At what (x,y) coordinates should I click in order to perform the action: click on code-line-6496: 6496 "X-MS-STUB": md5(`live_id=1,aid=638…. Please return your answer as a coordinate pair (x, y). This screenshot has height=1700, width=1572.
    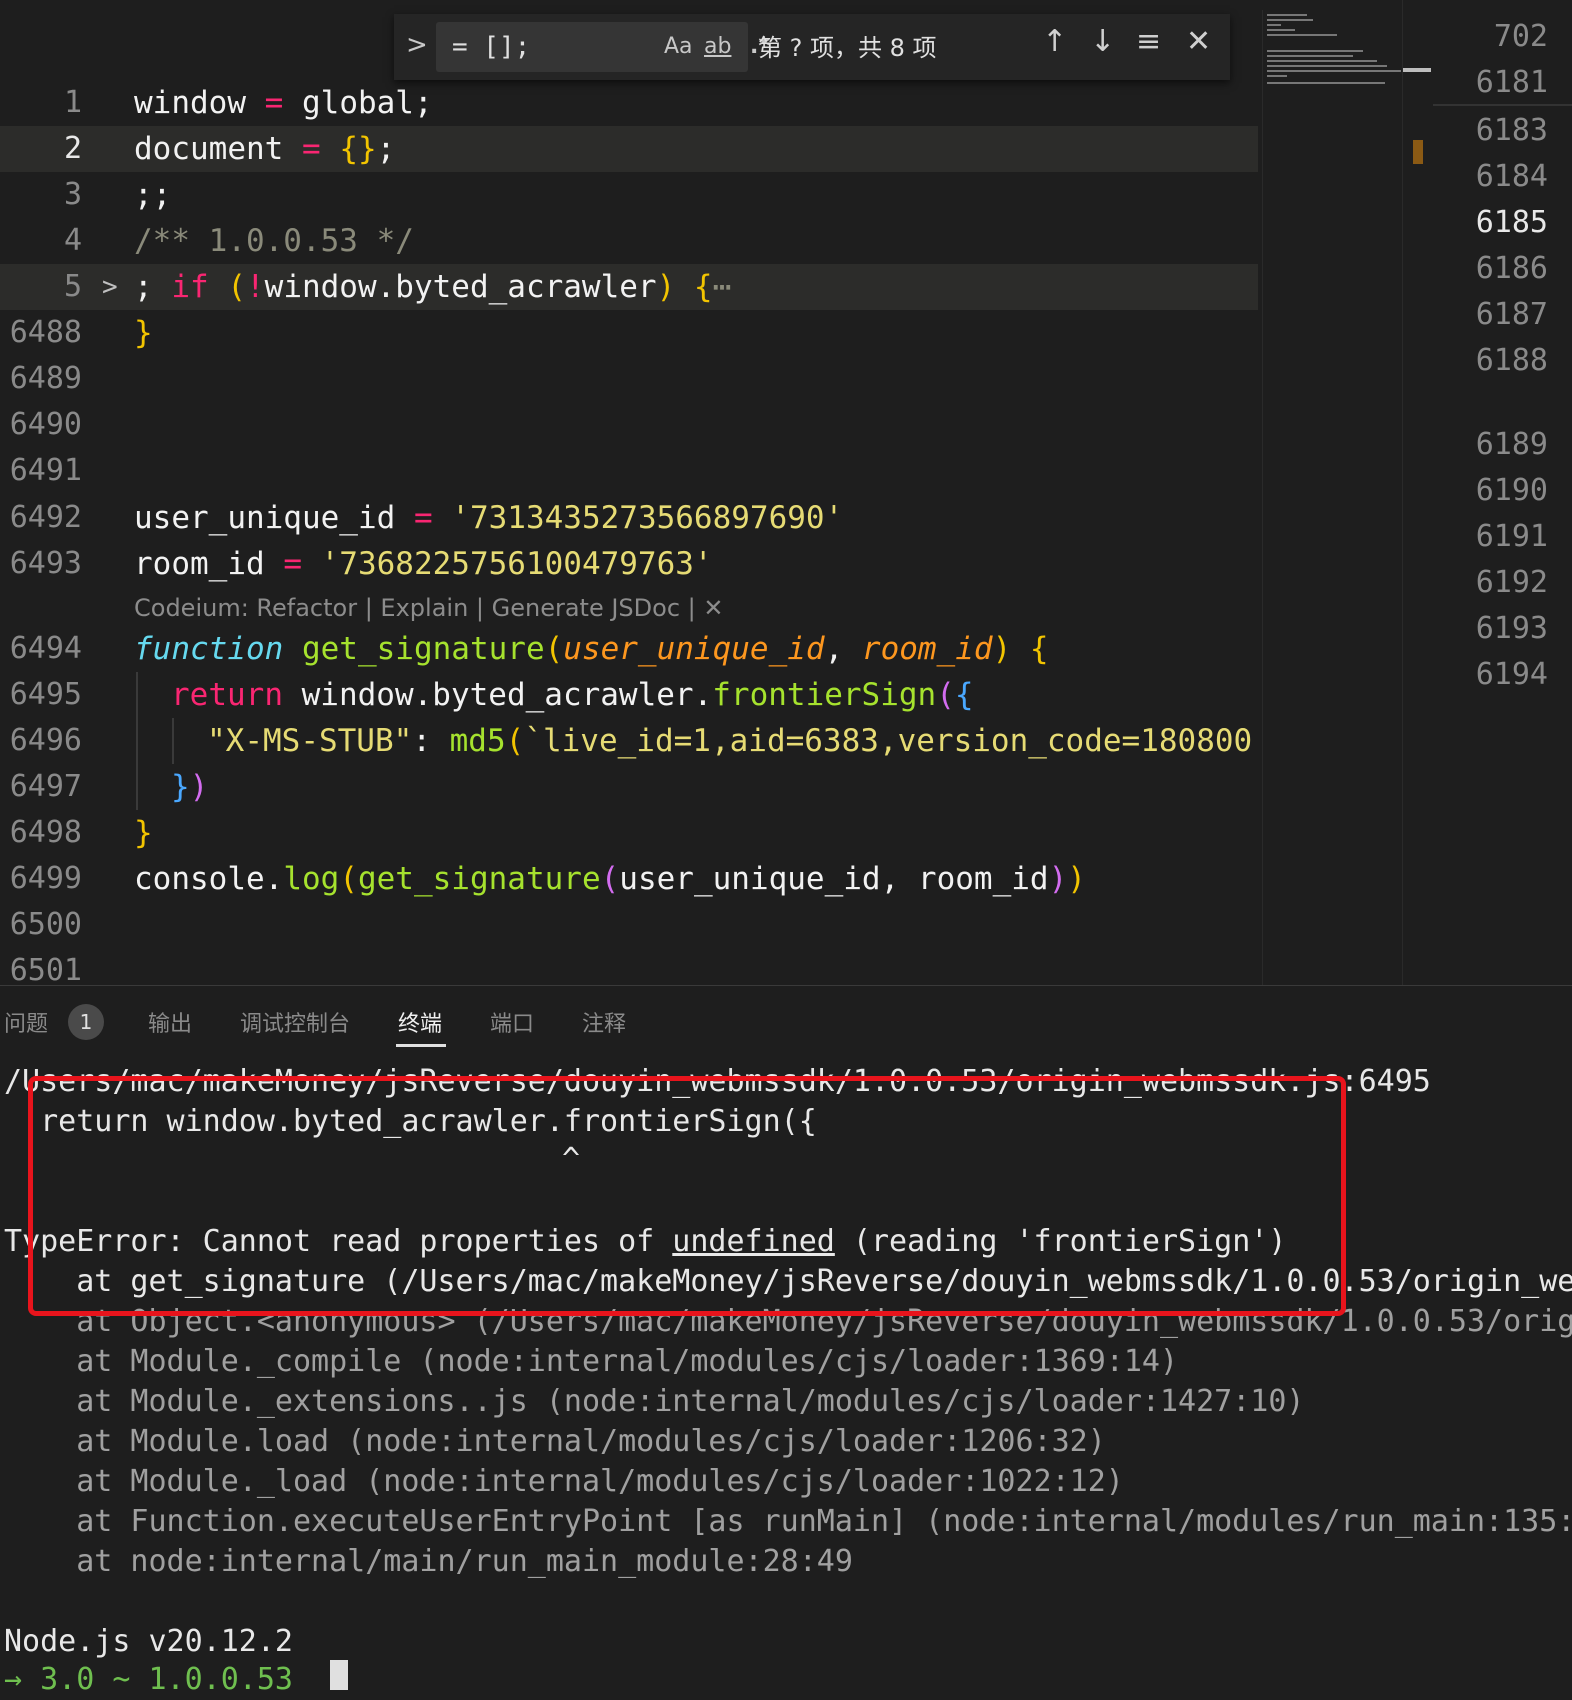
    Looking at the image, I should click on (629, 741).